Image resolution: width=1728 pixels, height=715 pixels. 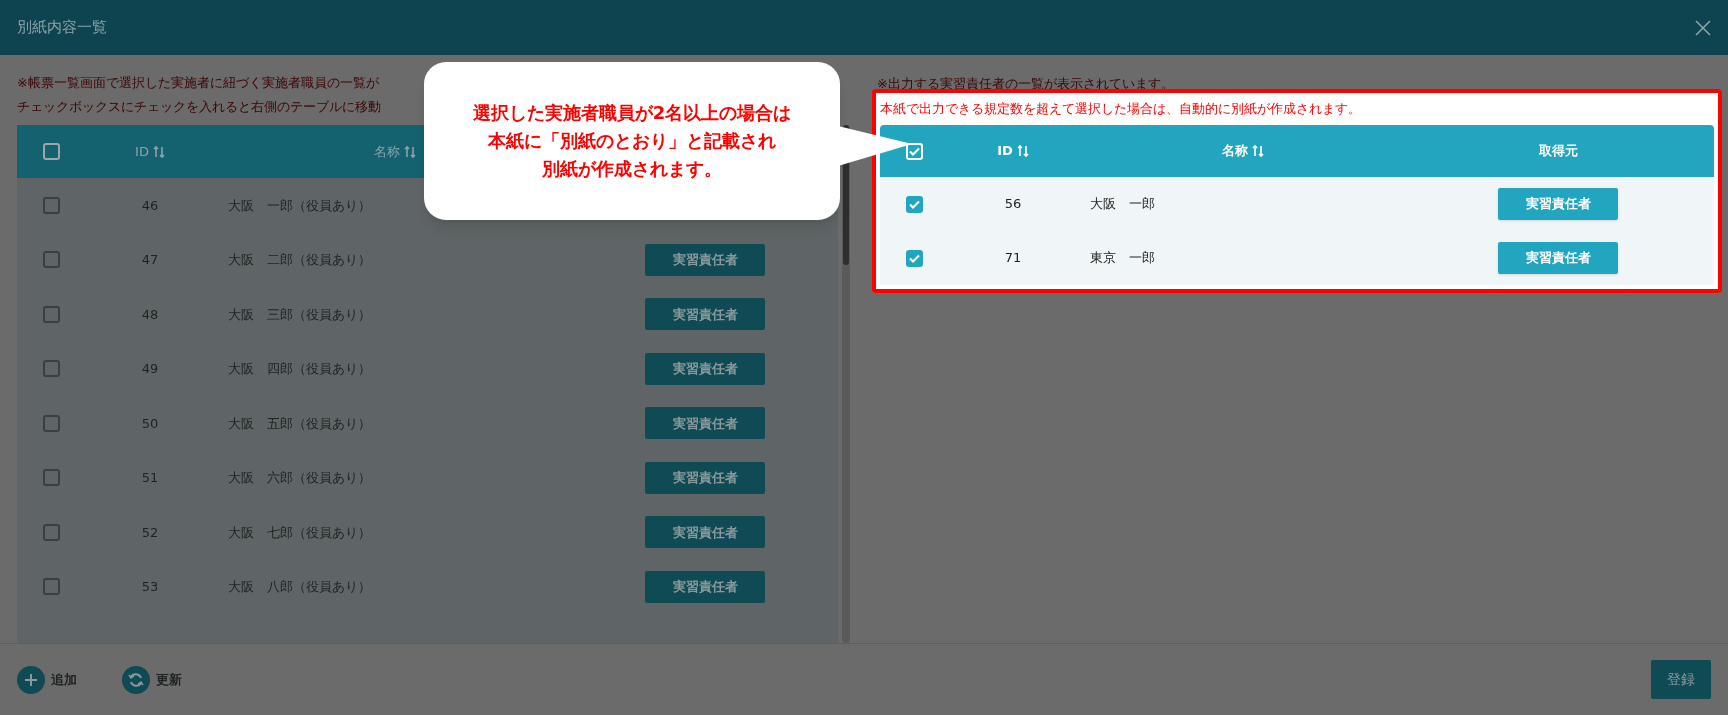 What do you see at coordinates (150, 369) in the screenshot?
I see `table-cell-text: 49` at bounding box center [150, 369].